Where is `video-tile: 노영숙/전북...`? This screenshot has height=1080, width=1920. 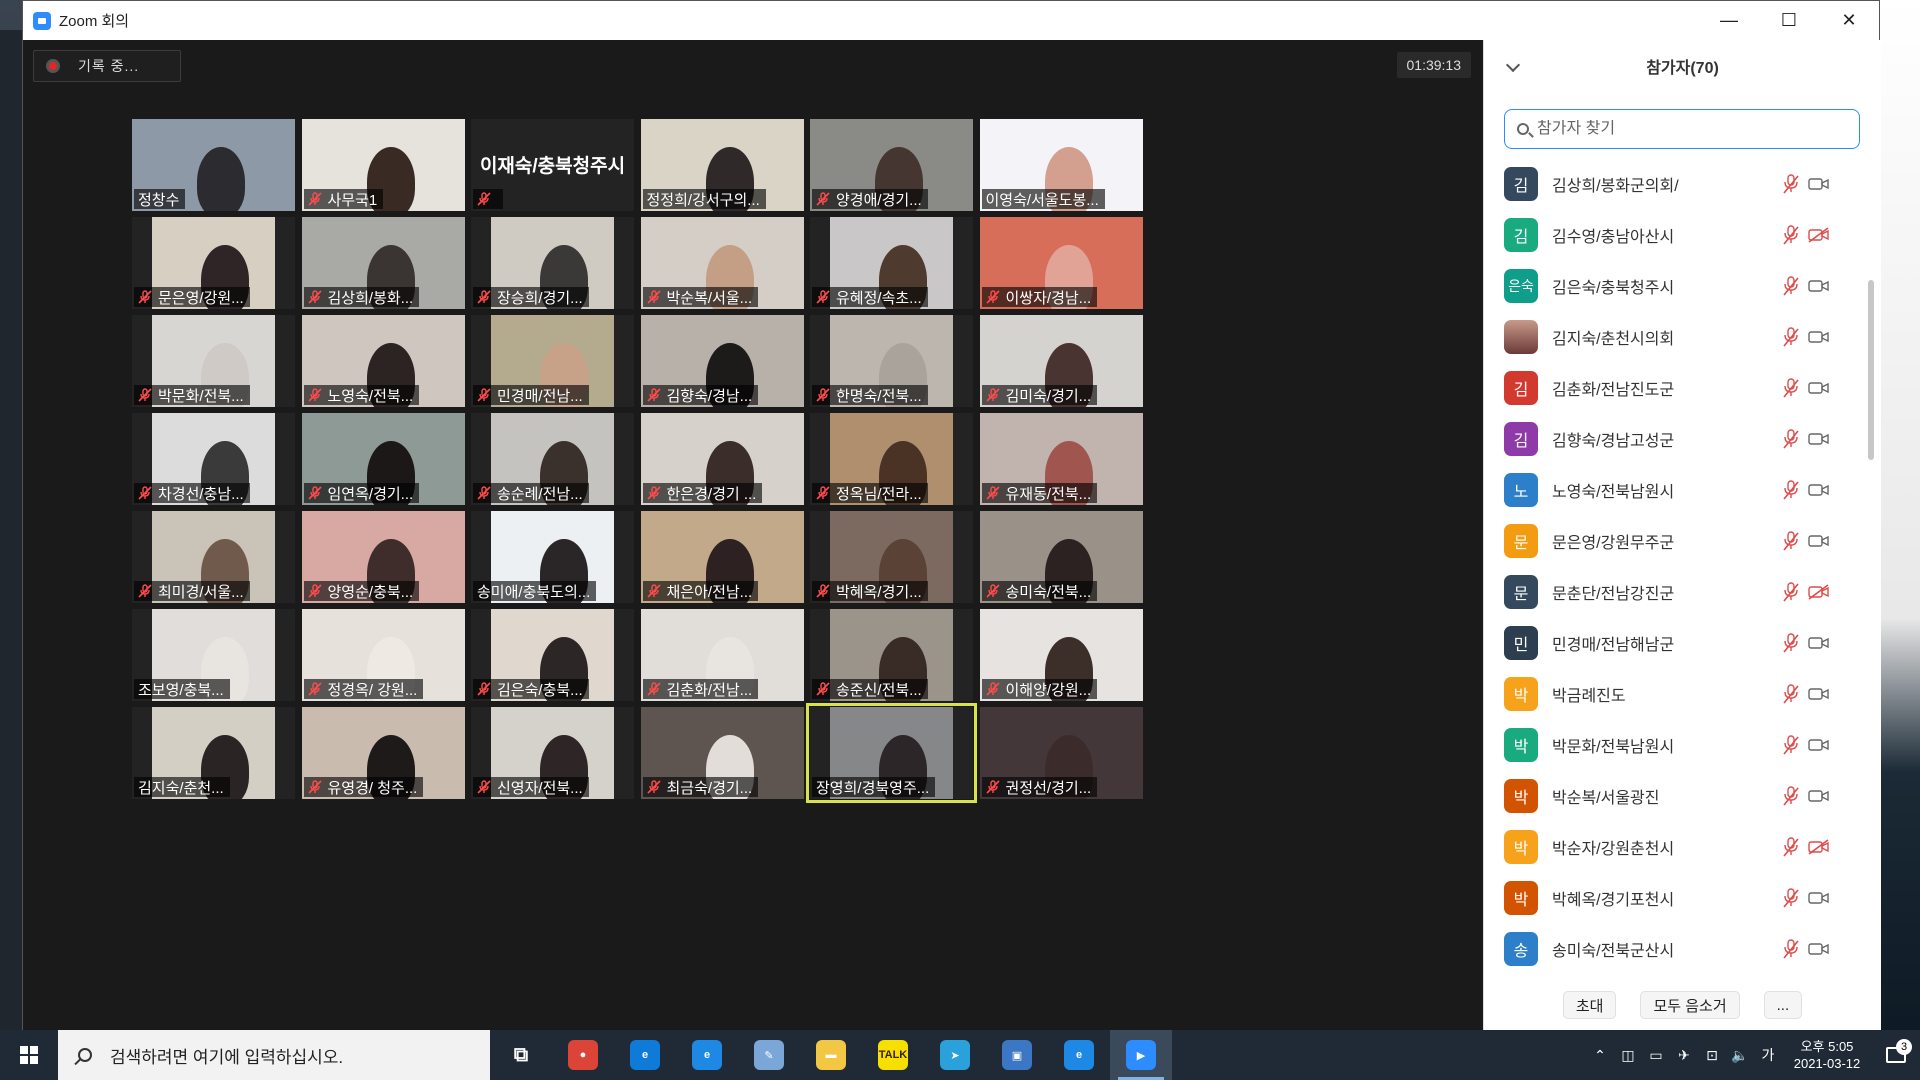
video-tile: 노영숙/전북... is located at coordinates (383, 361).